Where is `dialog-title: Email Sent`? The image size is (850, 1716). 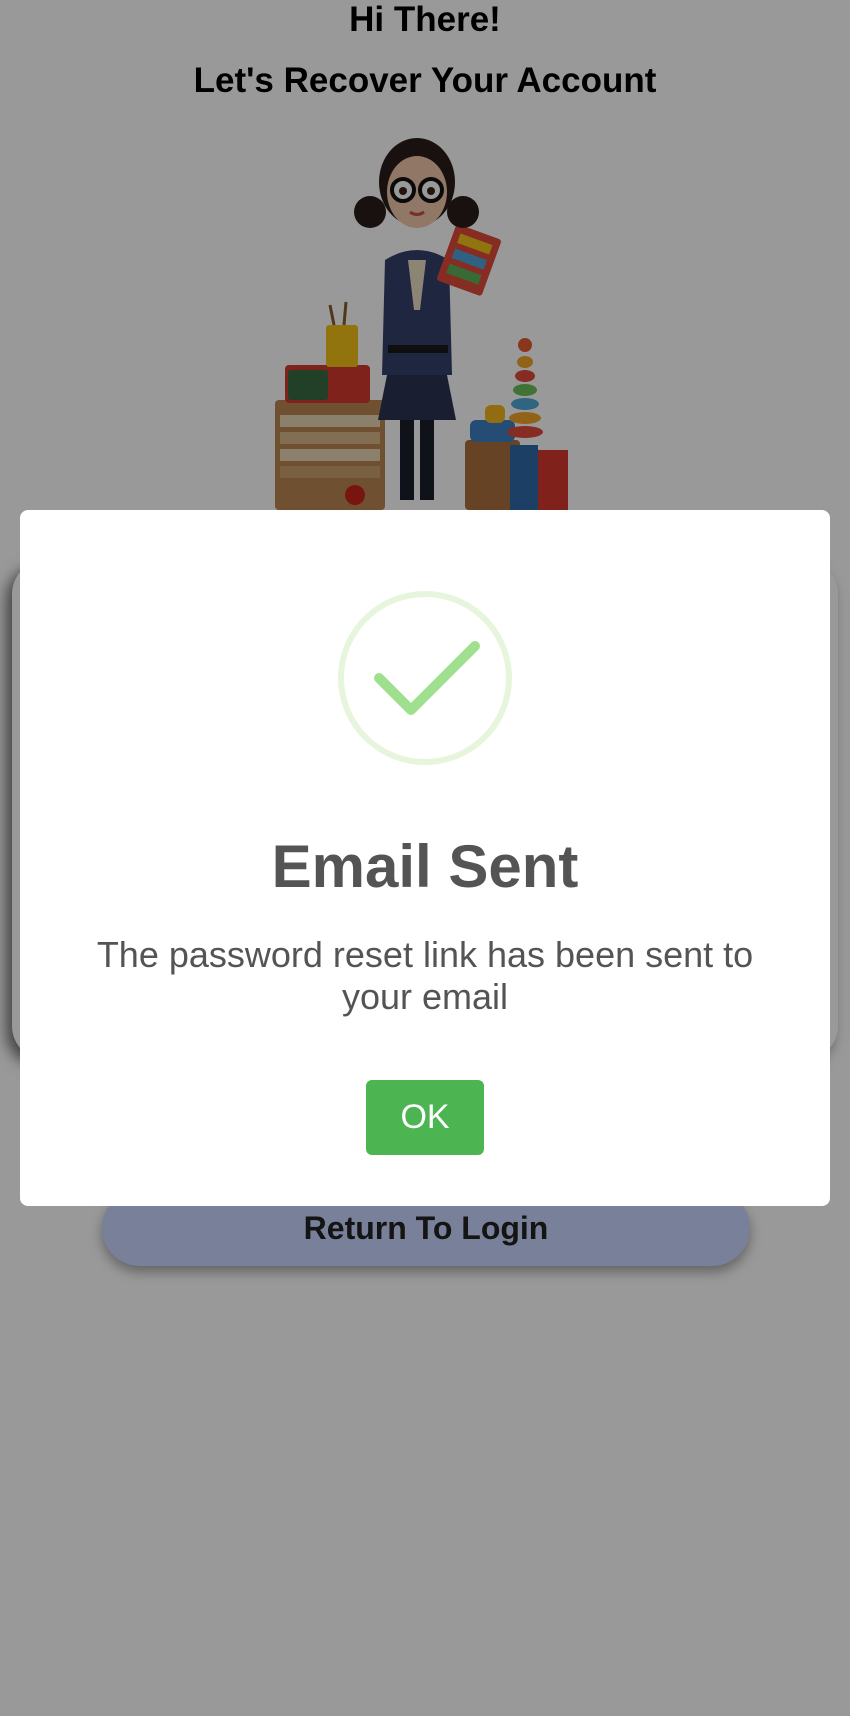 dialog-title: Email Sent is located at coordinates (425, 866).